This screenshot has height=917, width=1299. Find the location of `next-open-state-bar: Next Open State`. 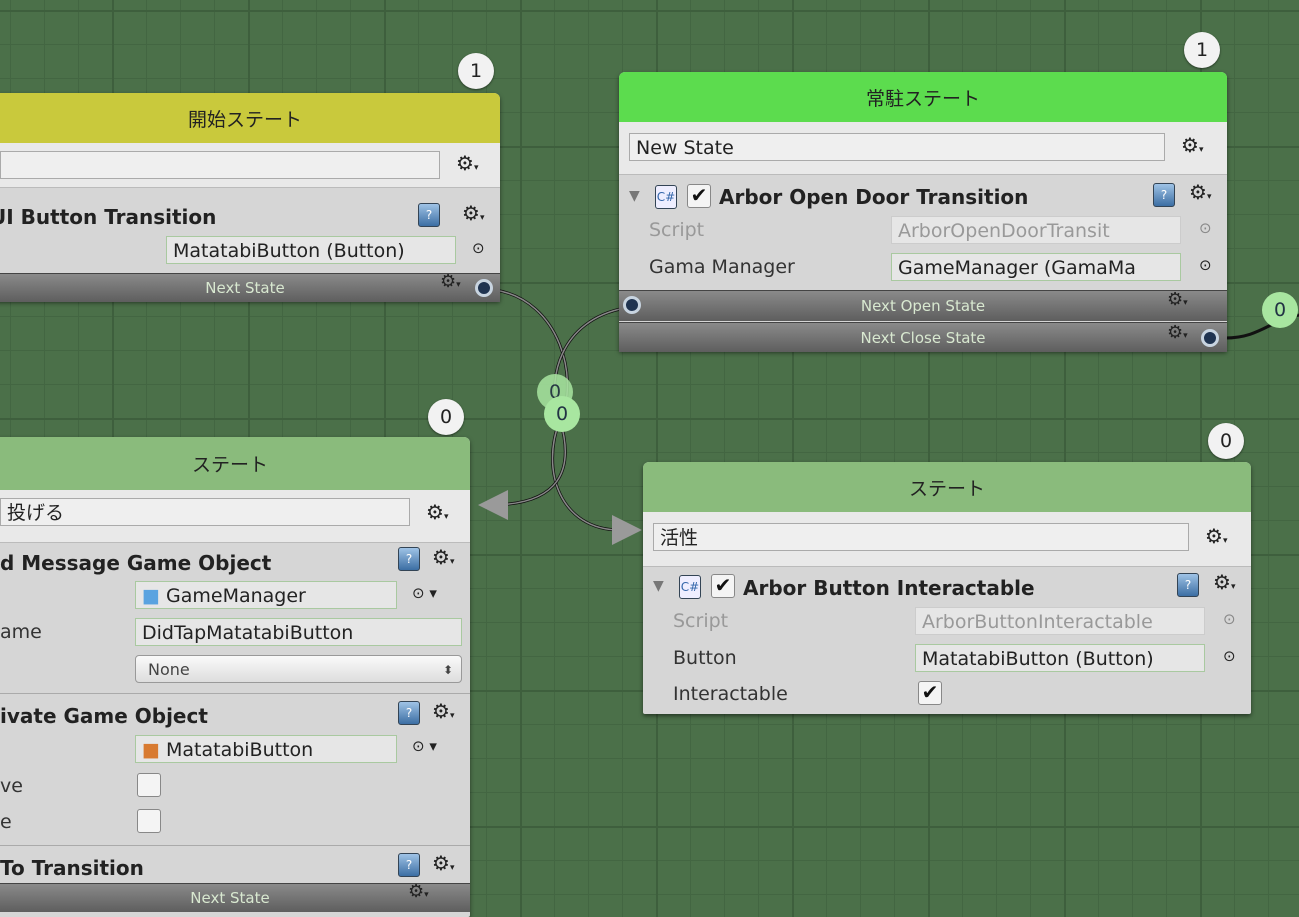

next-open-state-bar: Next Open State is located at coordinates (923, 305).